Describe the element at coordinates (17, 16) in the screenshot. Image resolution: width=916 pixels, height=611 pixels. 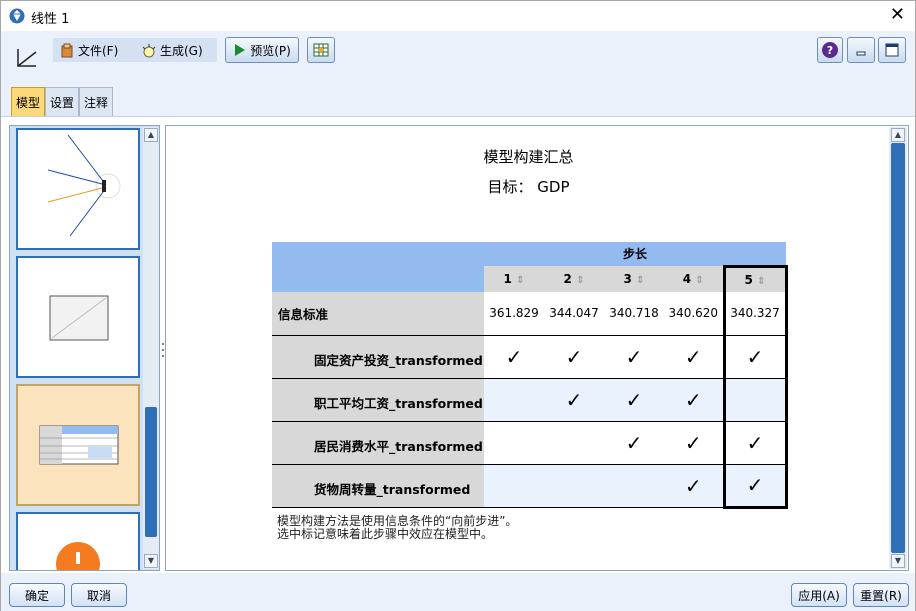
I see `diamond-app-icon` at that location.